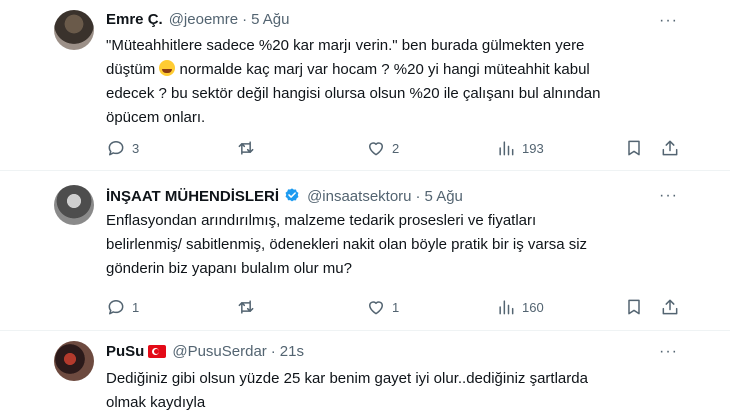  What do you see at coordinates (131, 69) in the screenshot?
I see `tweet-text-segment: düştüm` at bounding box center [131, 69].